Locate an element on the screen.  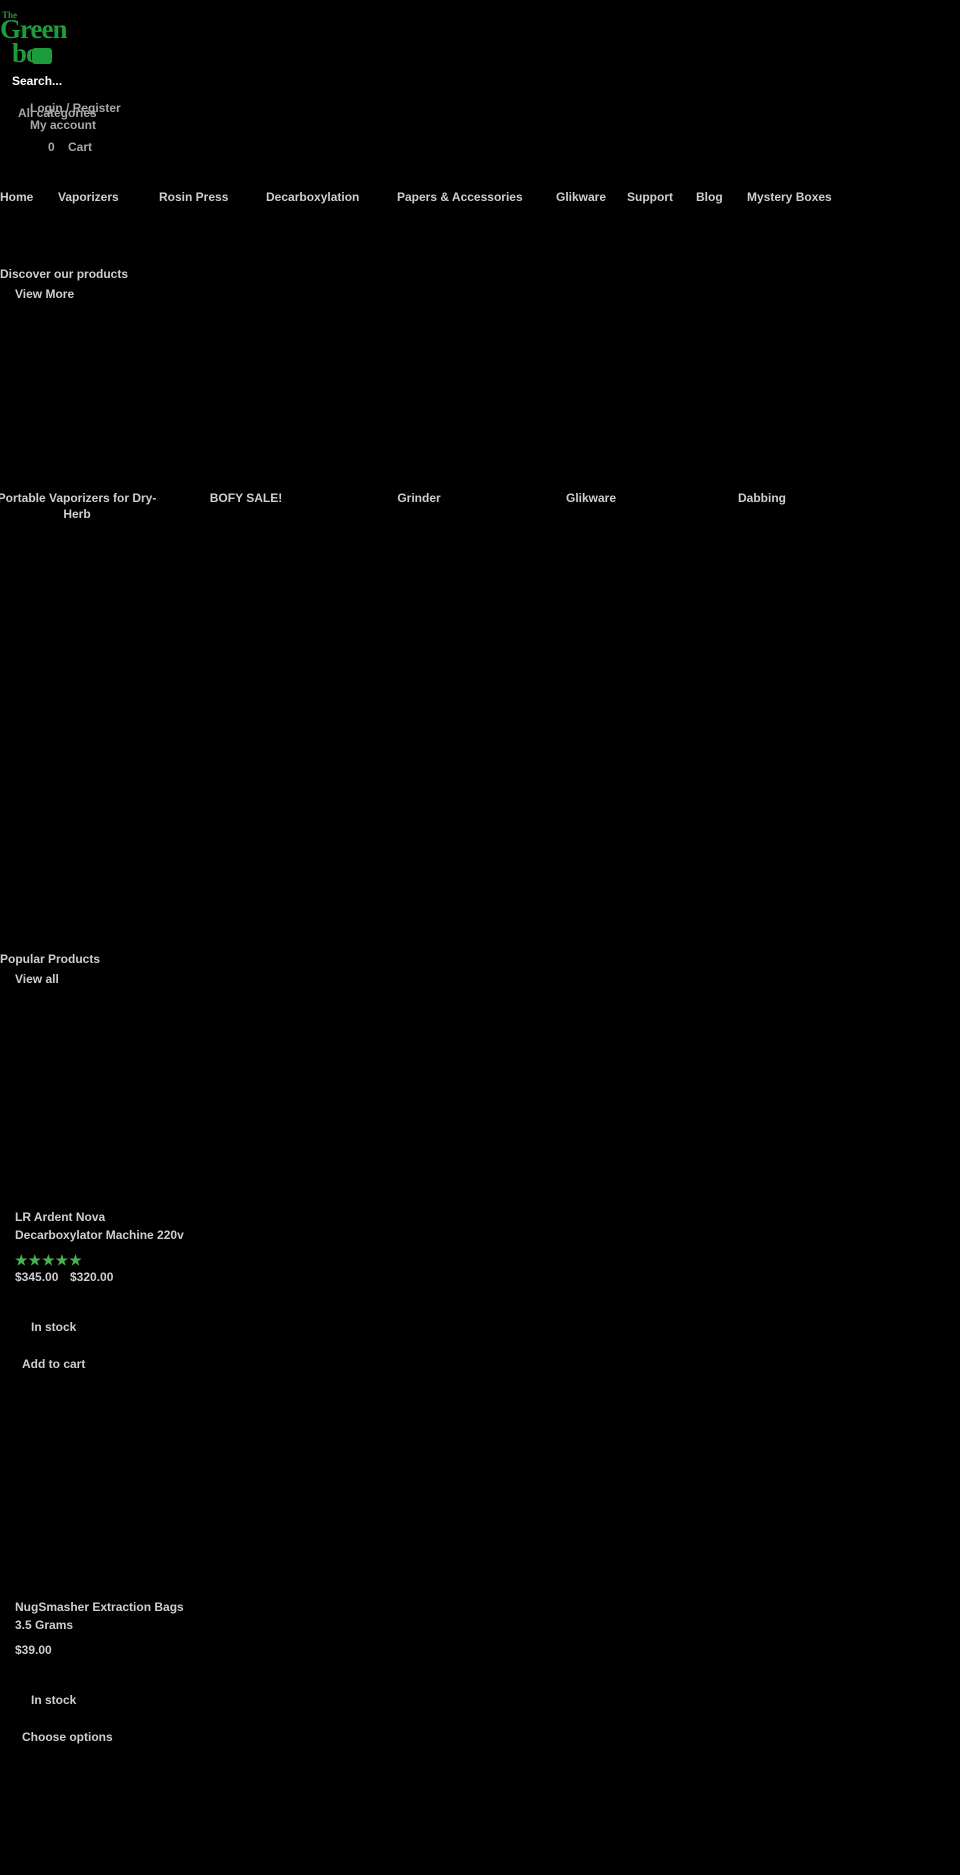
nav-home: Home is located at coordinates (16, 197).